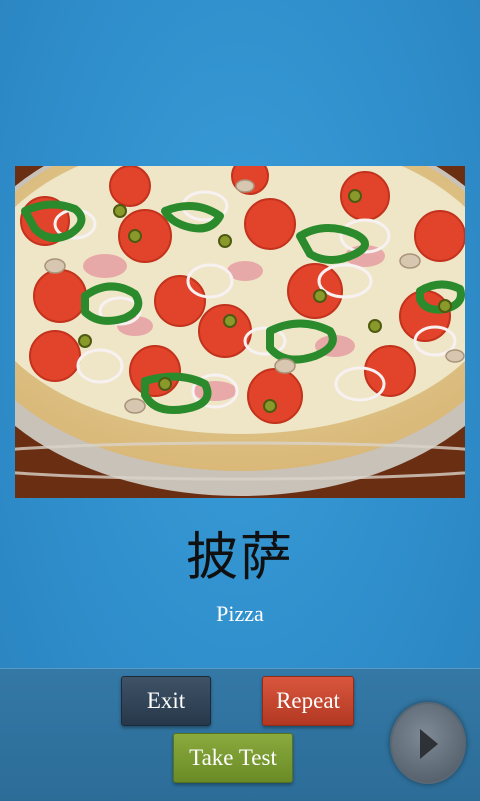 This screenshot has width=480, height=801. What do you see at coordinates (240, 613) in the screenshot?
I see `english-translation: Pizza` at bounding box center [240, 613].